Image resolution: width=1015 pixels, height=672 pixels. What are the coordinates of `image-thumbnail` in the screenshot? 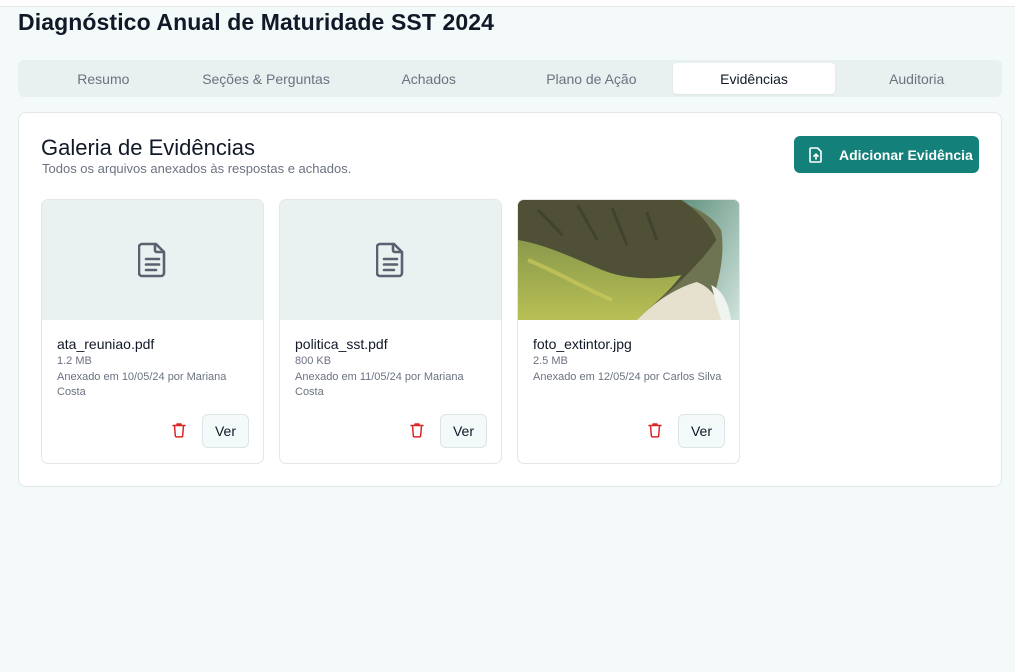 It's located at (628, 260).